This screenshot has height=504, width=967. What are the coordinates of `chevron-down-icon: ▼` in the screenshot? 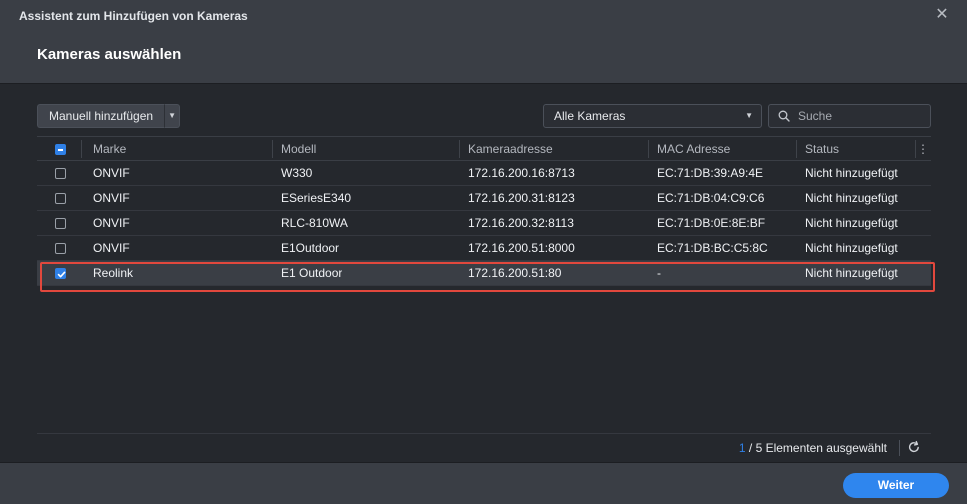 It's located at (749, 115).